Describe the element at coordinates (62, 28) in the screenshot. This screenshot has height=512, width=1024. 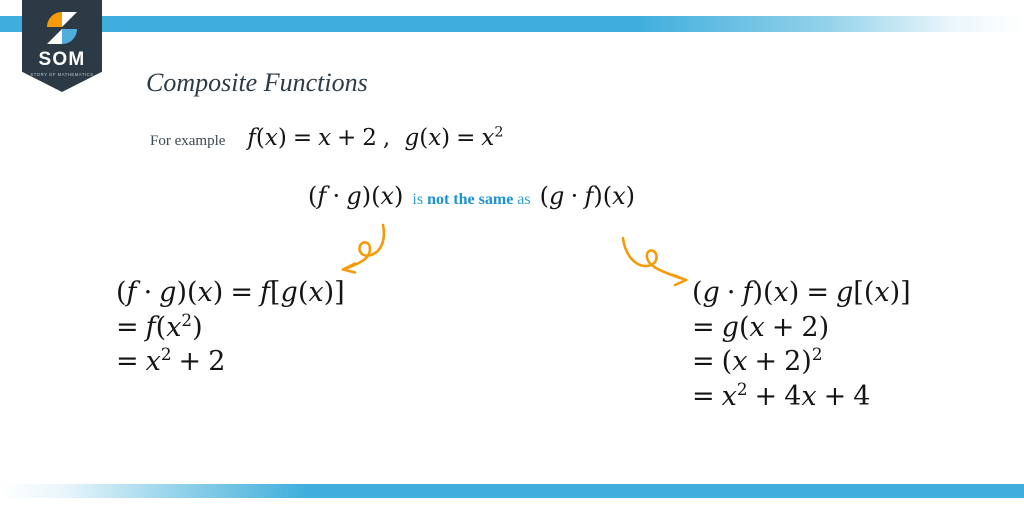
I see `som-lightning-mark-icon` at that location.